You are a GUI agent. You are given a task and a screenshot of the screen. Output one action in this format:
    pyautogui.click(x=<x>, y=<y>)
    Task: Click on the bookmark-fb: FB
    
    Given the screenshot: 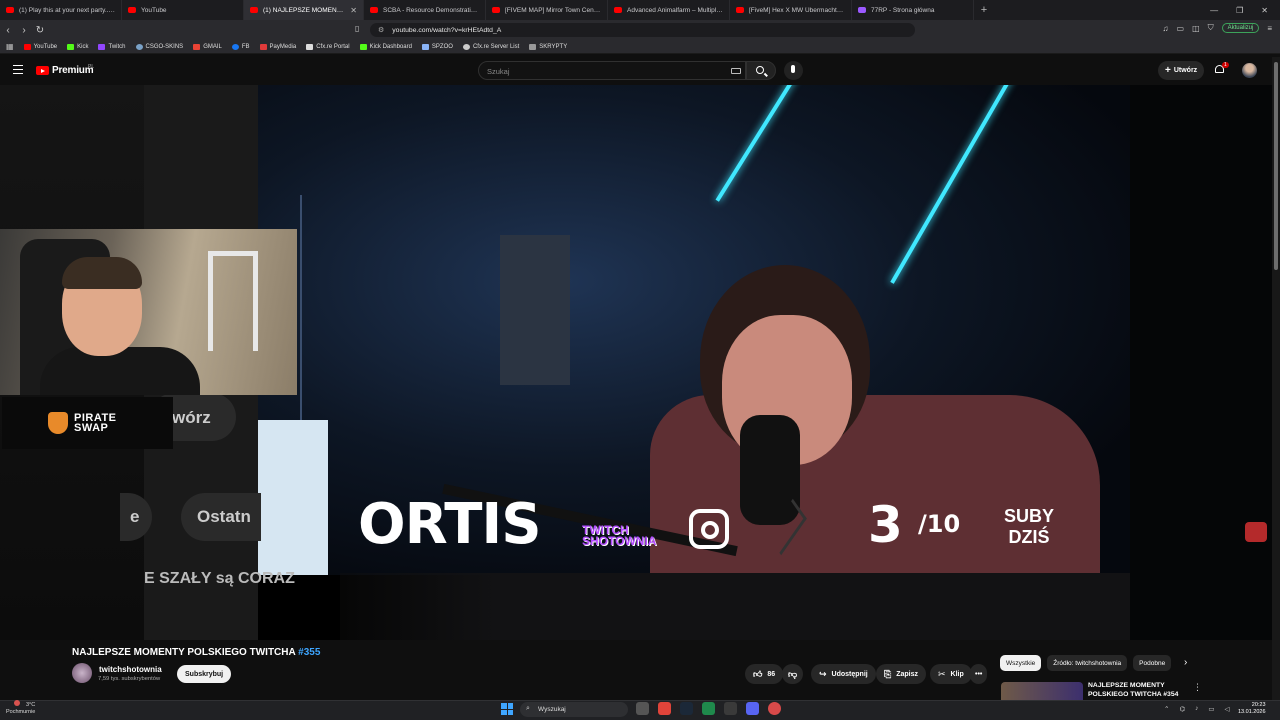 What is the action you would take?
    pyautogui.click(x=240, y=46)
    